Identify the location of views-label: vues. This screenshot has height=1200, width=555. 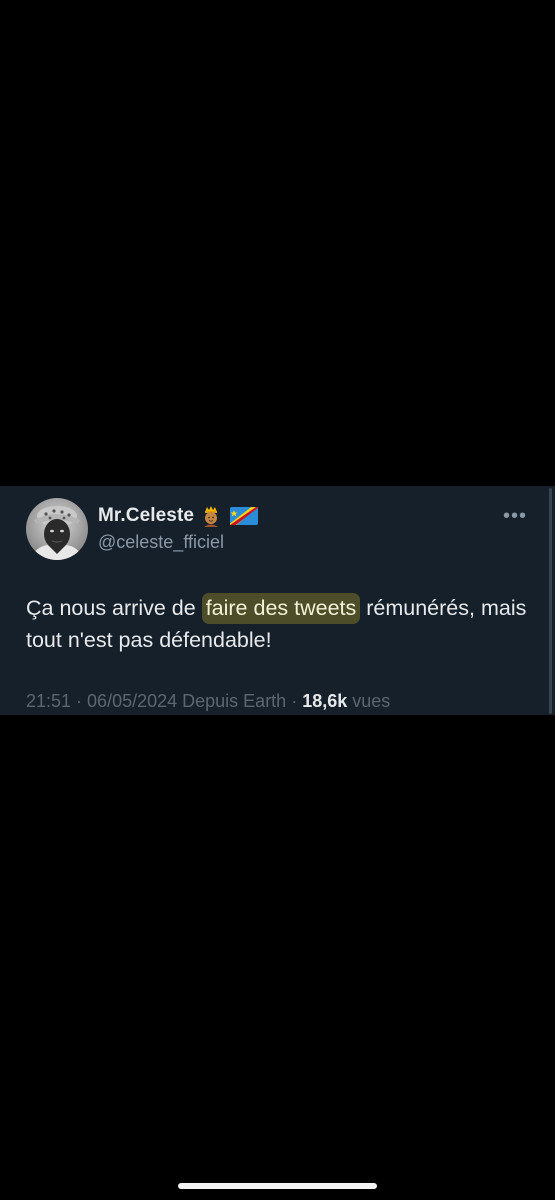
(369, 701).